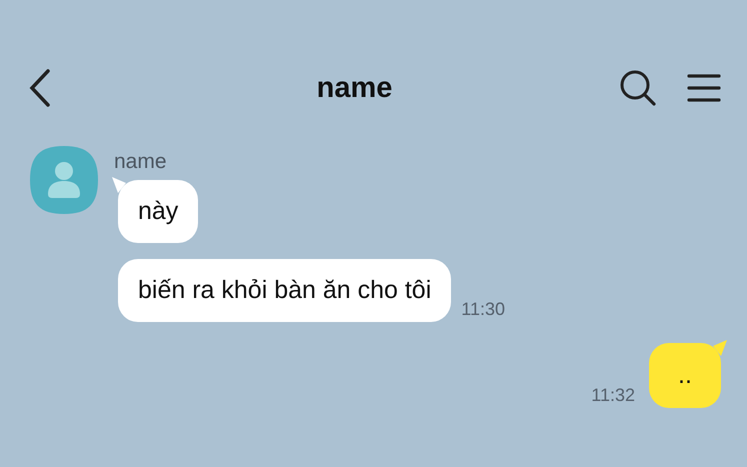 This screenshot has width=747, height=467. Describe the element at coordinates (483, 309) in the screenshot. I see `message-time: 11:30` at that location.